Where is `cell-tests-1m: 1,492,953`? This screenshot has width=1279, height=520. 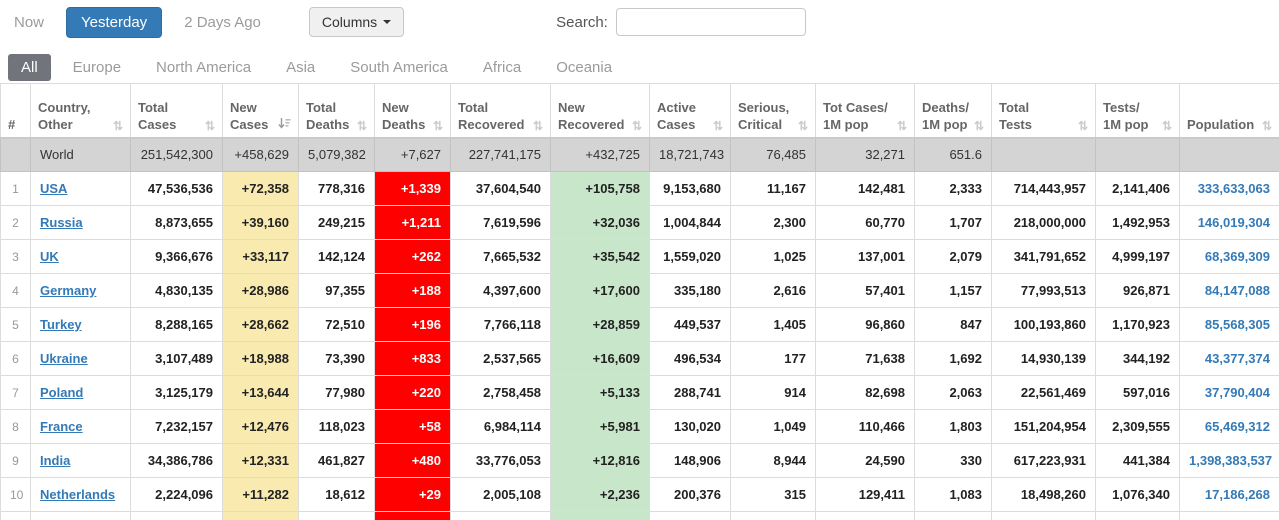 cell-tests-1m: 1,492,953 is located at coordinates (1138, 223).